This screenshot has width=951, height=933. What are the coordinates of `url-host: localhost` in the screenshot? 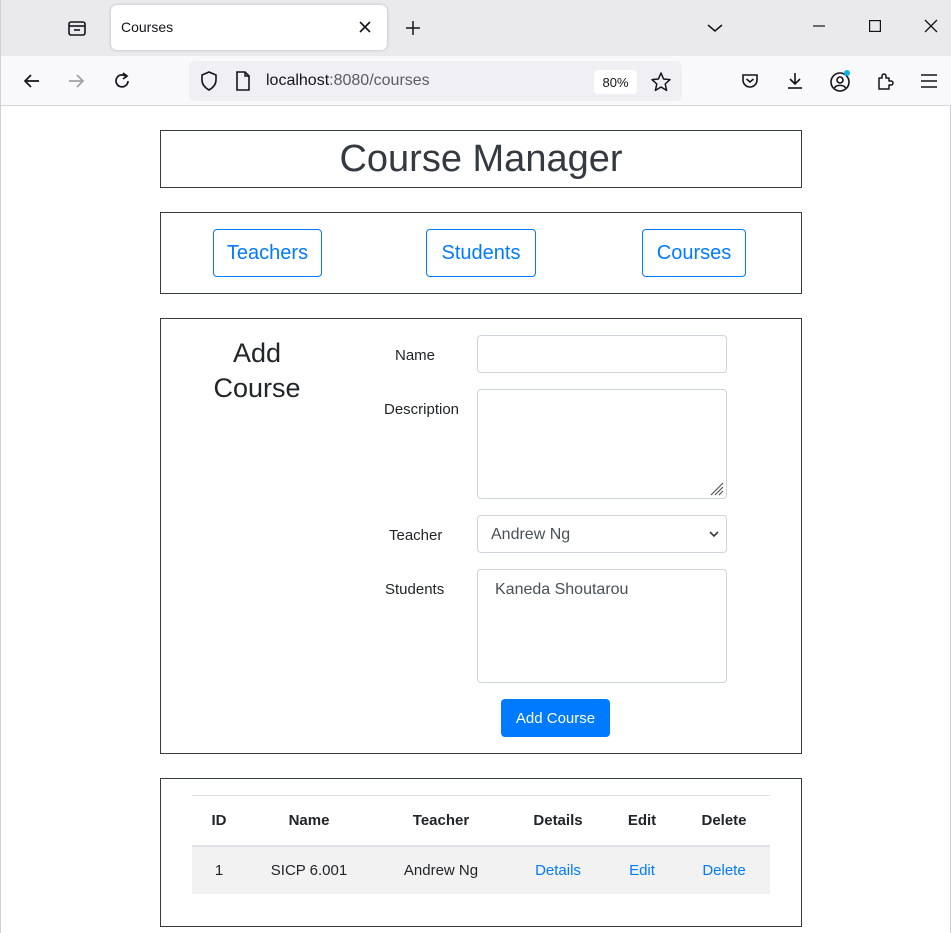 It's located at (298, 80).